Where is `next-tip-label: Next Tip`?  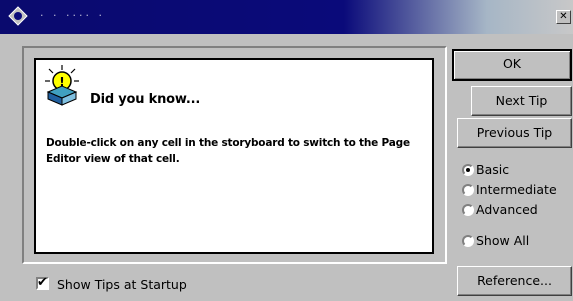
next-tip-label: Next Tip is located at coordinates (521, 100).